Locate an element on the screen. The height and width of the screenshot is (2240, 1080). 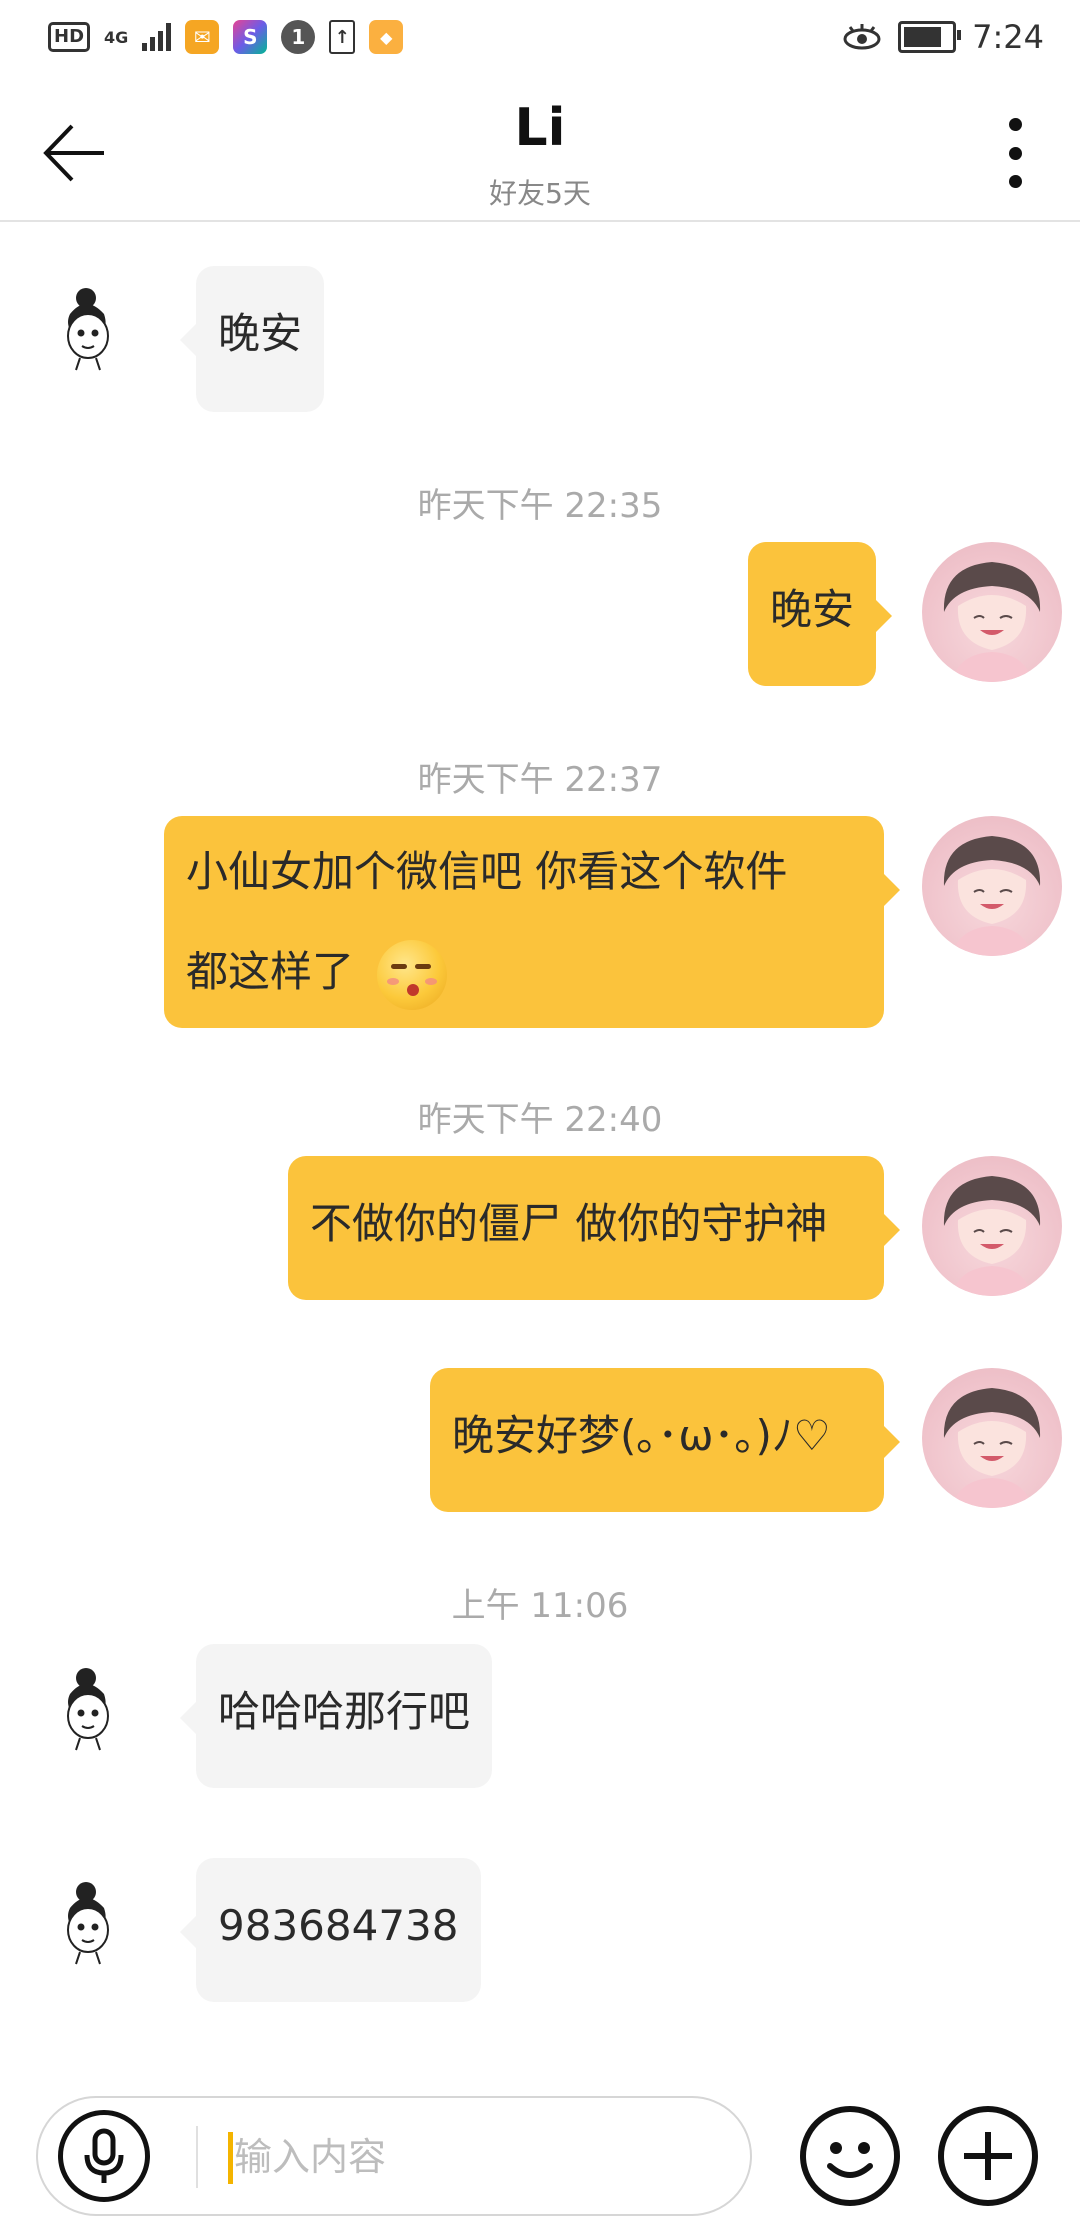
microphone-icon is located at coordinates (104, 2156).